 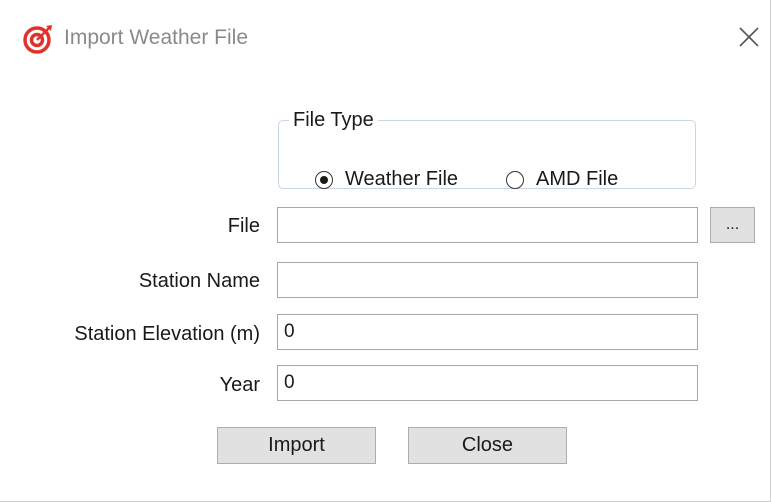 What do you see at coordinates (749, 37) in the screenshot?
I see `close-icon` at bounding box center [749, 37].